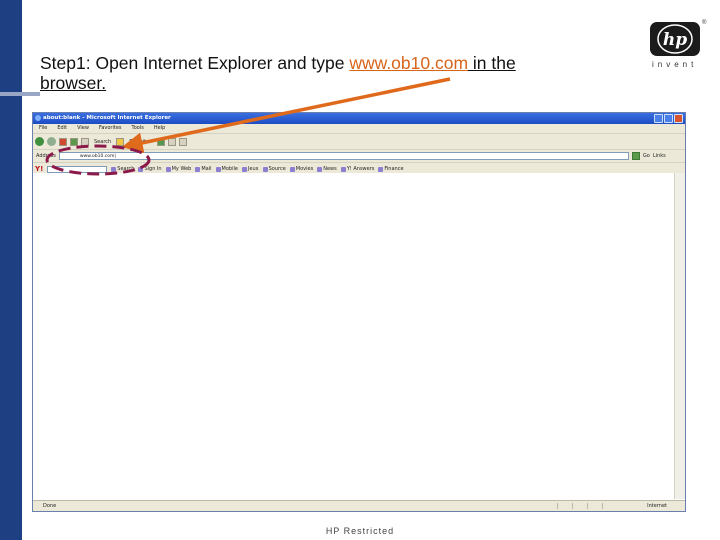  I want to click on sign-in-icon, so click(141, 169).